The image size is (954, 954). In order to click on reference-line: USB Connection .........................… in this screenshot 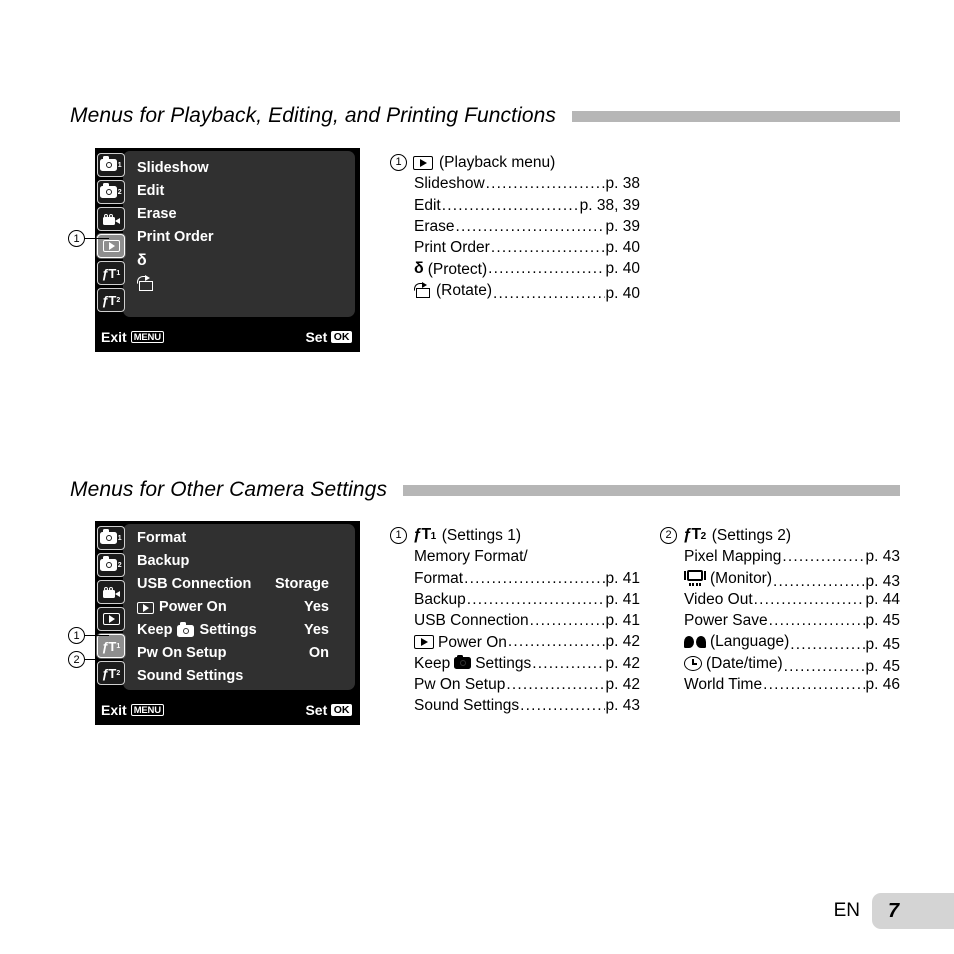, I will do `click(515, 620)`.